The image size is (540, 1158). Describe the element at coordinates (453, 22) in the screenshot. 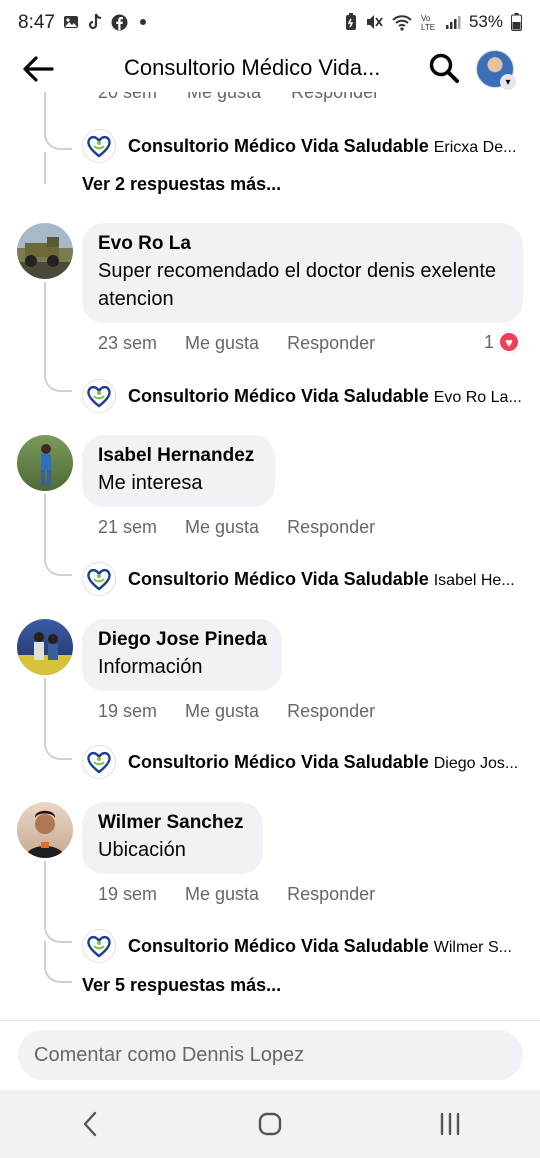

I see `signal-icon` at that location.